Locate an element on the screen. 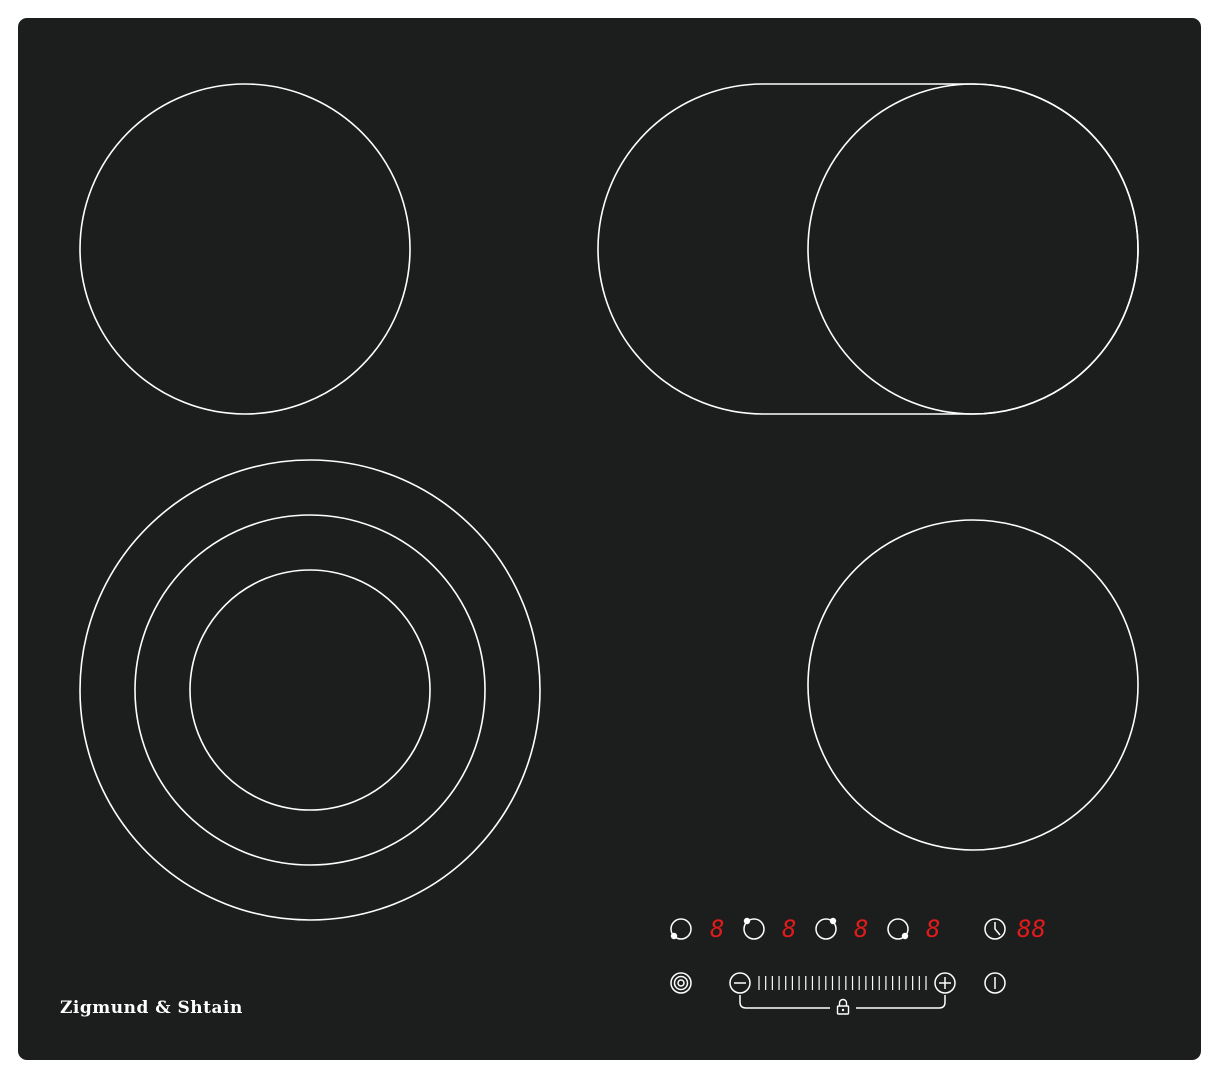 The height and width of the screenshot is (1075, 1219). plus-button is located at coordinates (945, 983).